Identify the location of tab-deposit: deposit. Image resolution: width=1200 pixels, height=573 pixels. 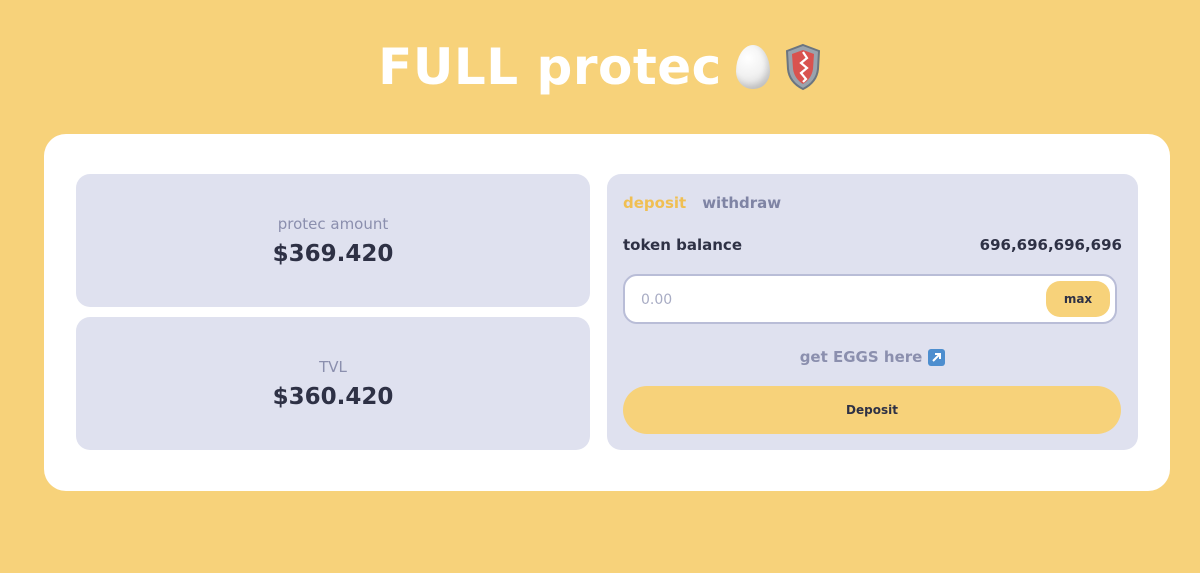
(654, 203).